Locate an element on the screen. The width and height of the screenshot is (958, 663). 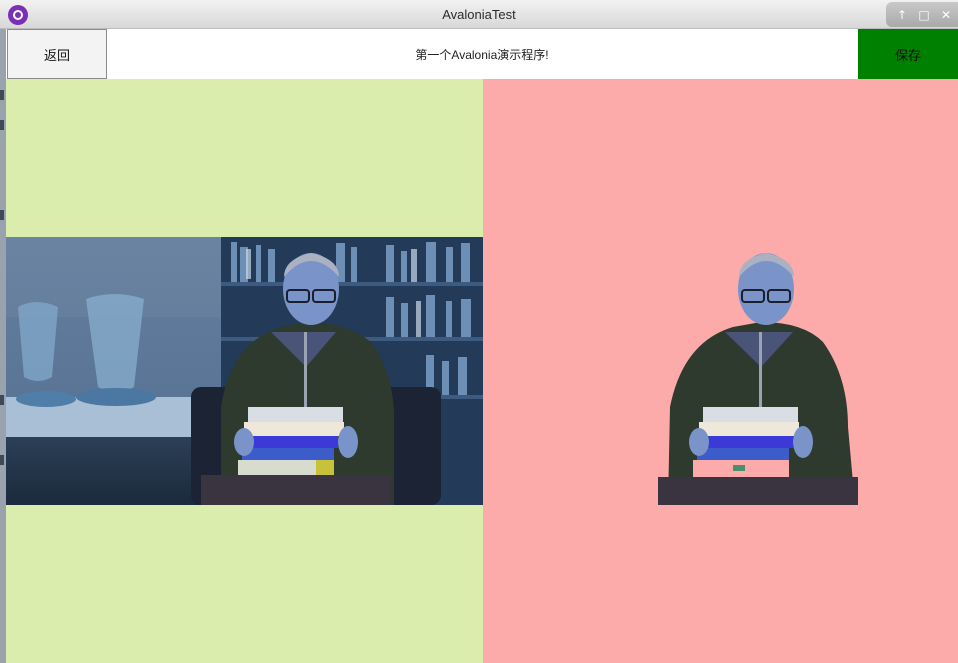
window-title: AvaloniaTest is located at coordinates (479, 14).